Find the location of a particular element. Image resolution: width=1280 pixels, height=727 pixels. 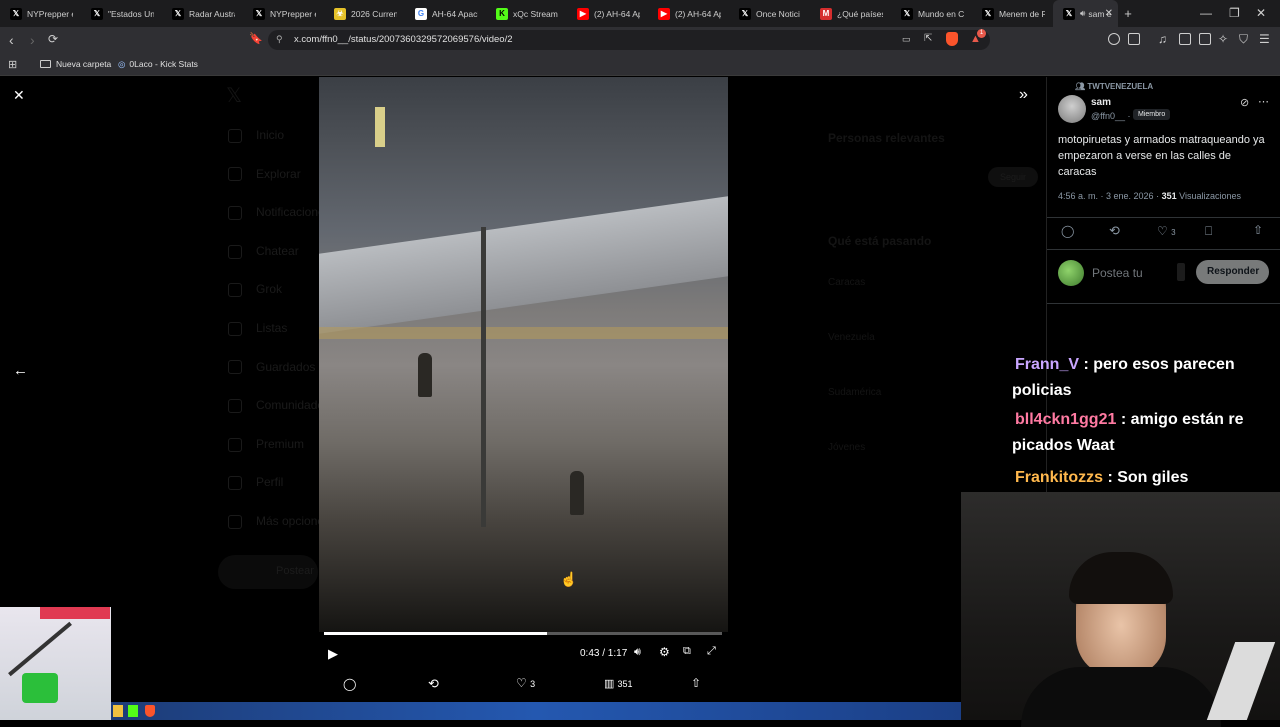

tab-search-icon is located at coordinates (1134, 39).